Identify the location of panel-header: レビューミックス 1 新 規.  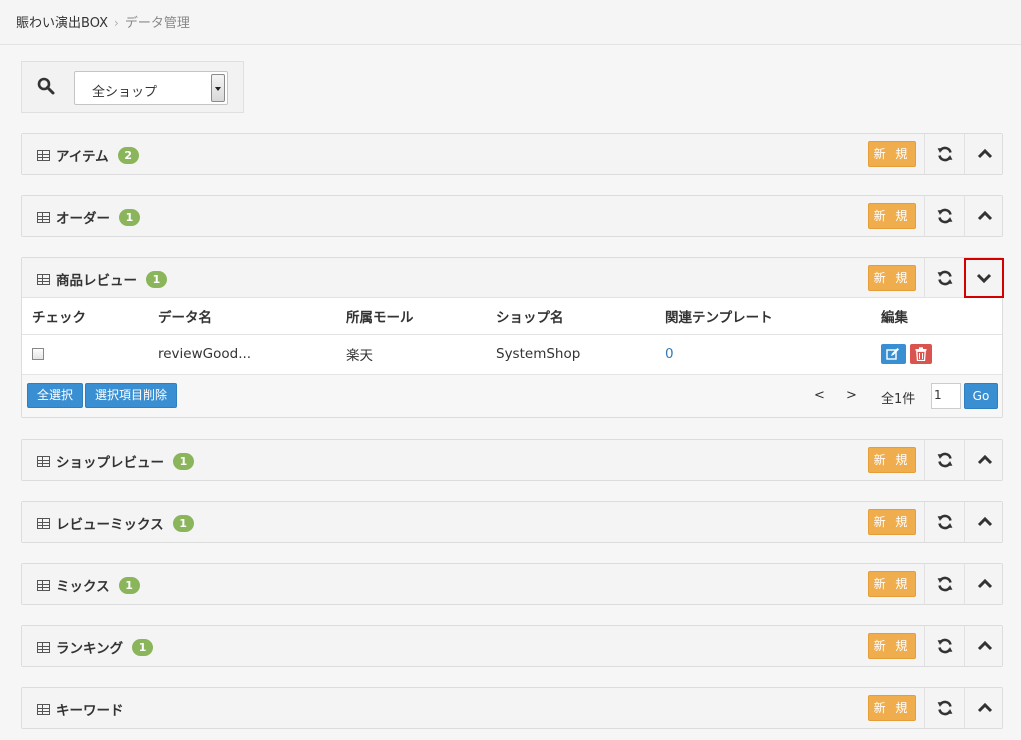
(512, 522).